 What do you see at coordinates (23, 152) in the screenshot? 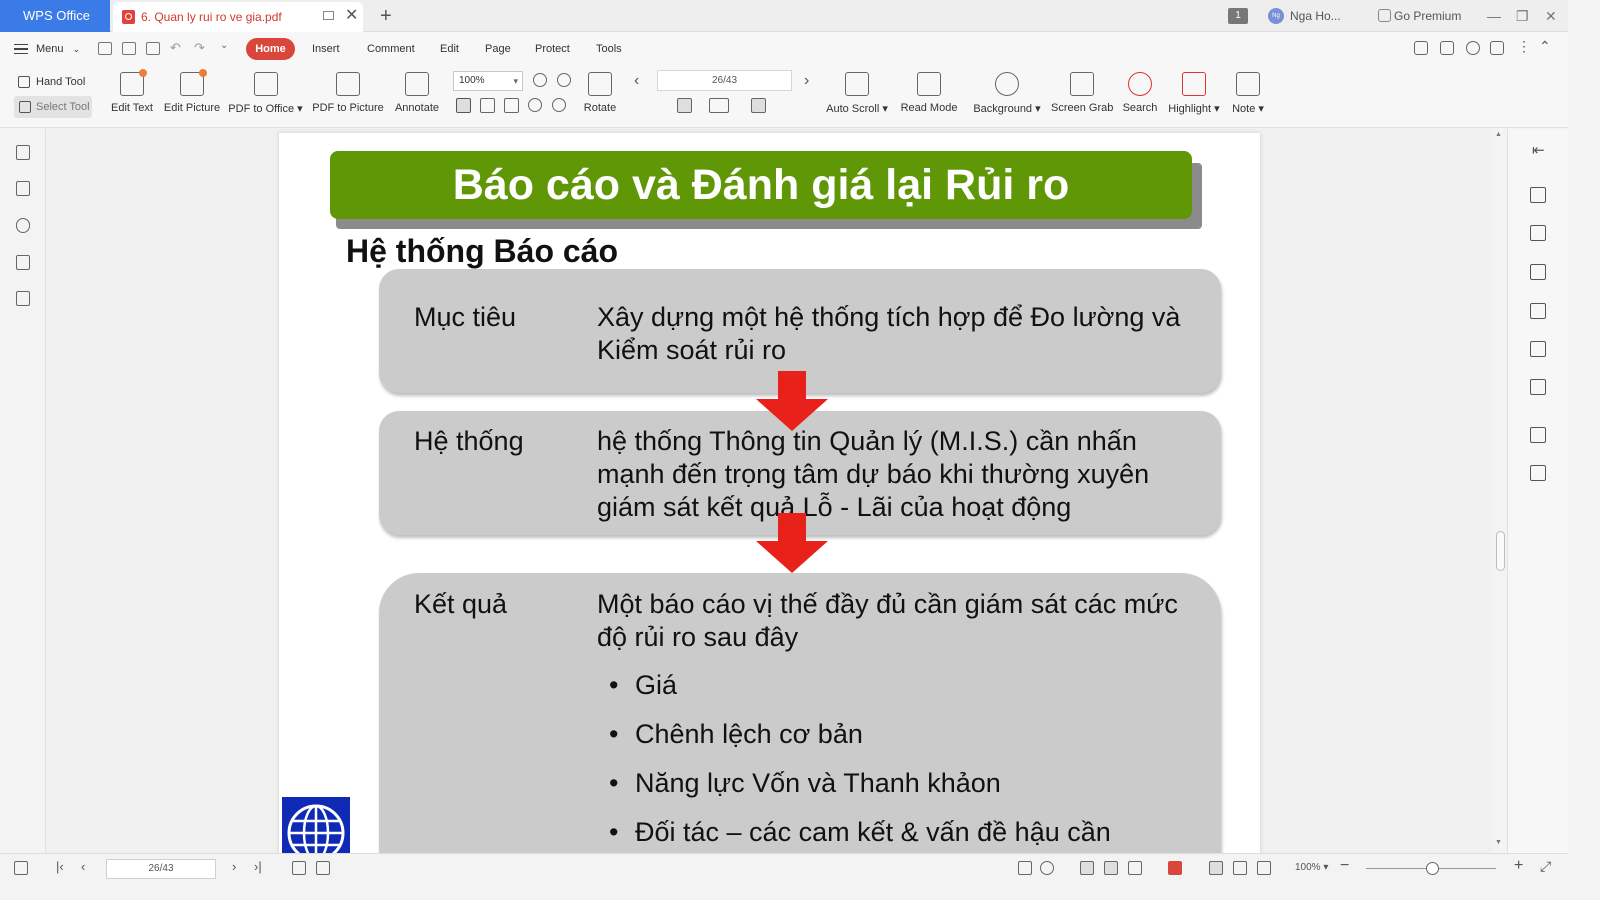
I see `bookmark-icon` at bounding box center [23, 152].